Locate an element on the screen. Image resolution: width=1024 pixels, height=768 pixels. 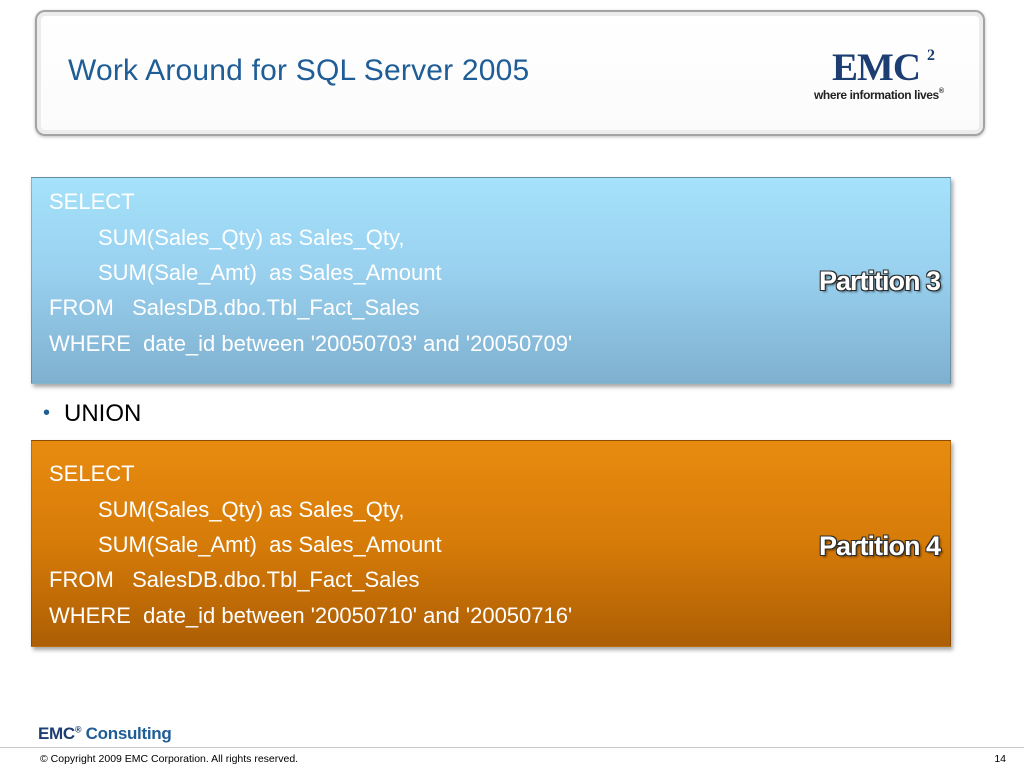
partition-label: Partition 3 is located at coordinates (879, 281).